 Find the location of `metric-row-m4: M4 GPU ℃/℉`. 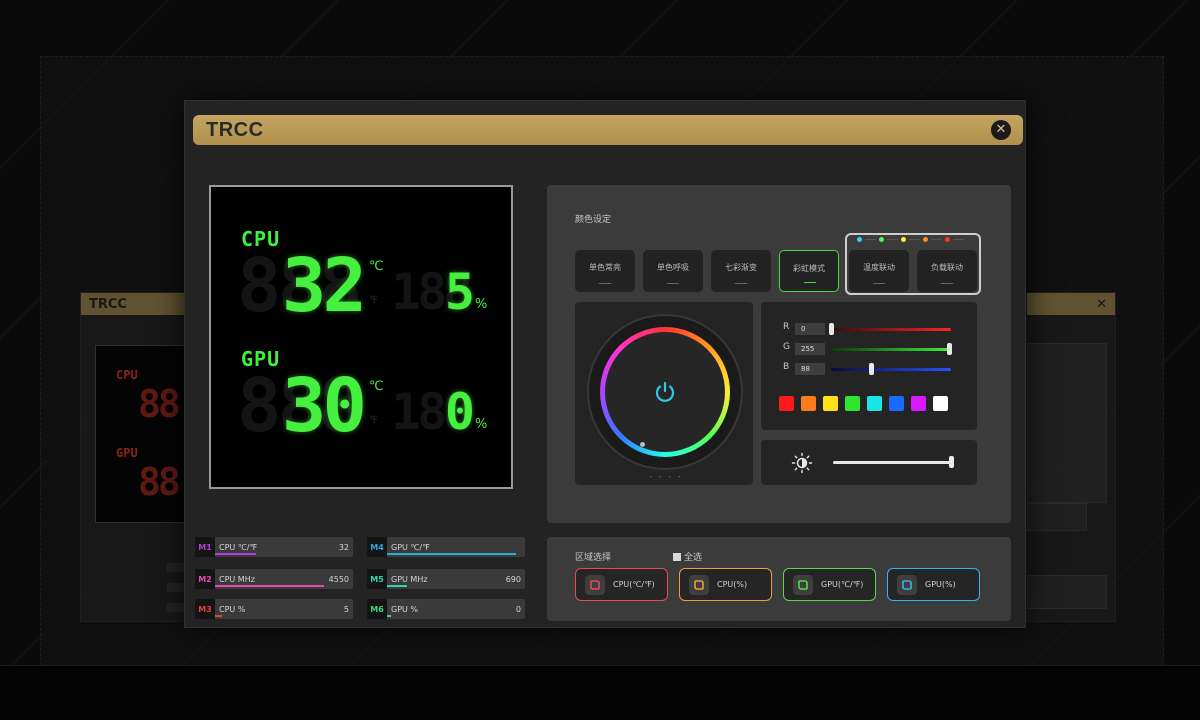

metric-row-m4: M4 GPU ℃/℉ is located at coordinates (446, 547).